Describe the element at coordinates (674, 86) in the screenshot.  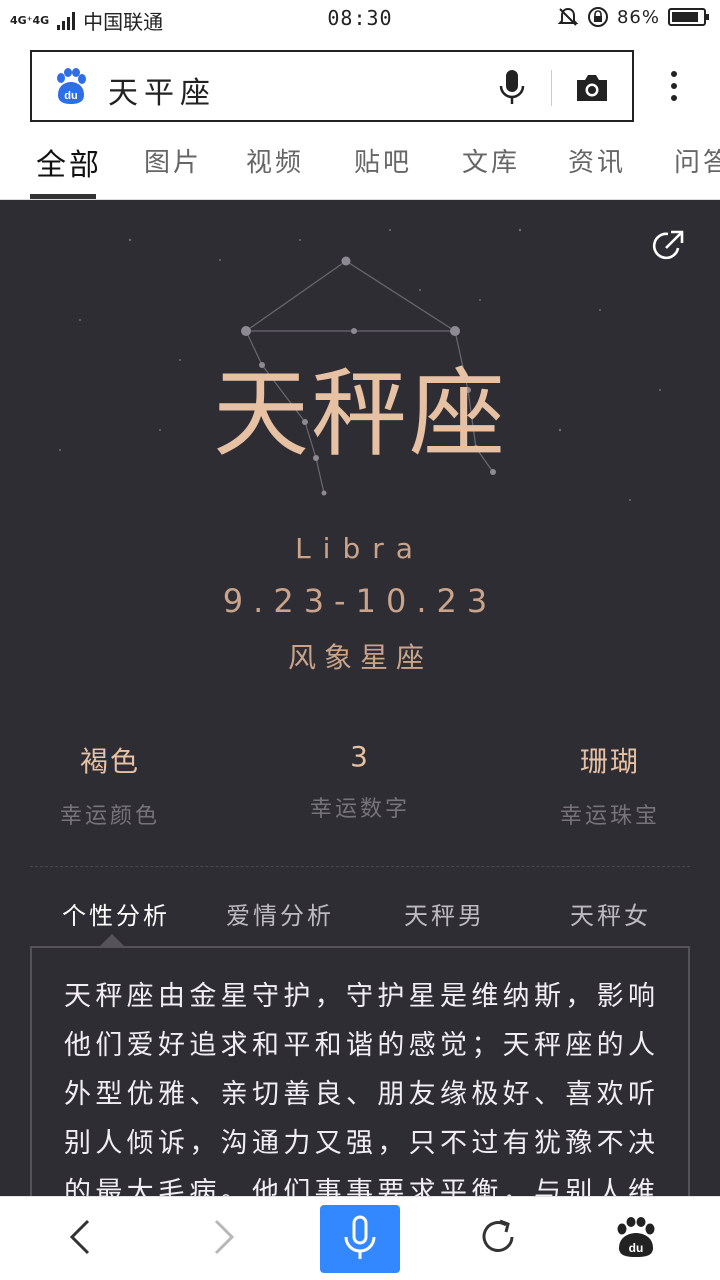
I see `more-options-icon` at that location.